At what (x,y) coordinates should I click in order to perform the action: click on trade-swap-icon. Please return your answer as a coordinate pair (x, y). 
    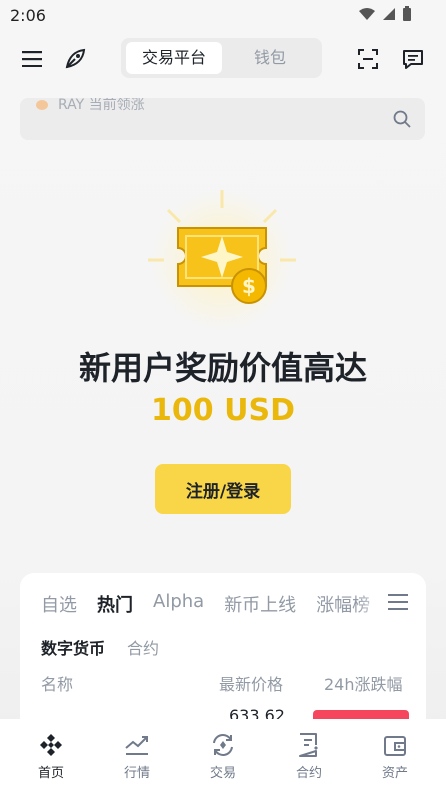
    Looking at the image, I should click on (223, 745).